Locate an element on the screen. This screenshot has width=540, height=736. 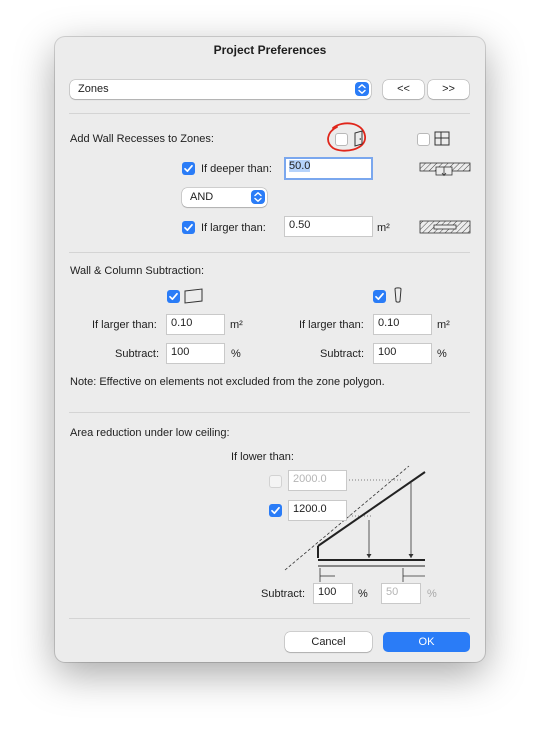
operator-select: AND is located at coordinates (224, 197).